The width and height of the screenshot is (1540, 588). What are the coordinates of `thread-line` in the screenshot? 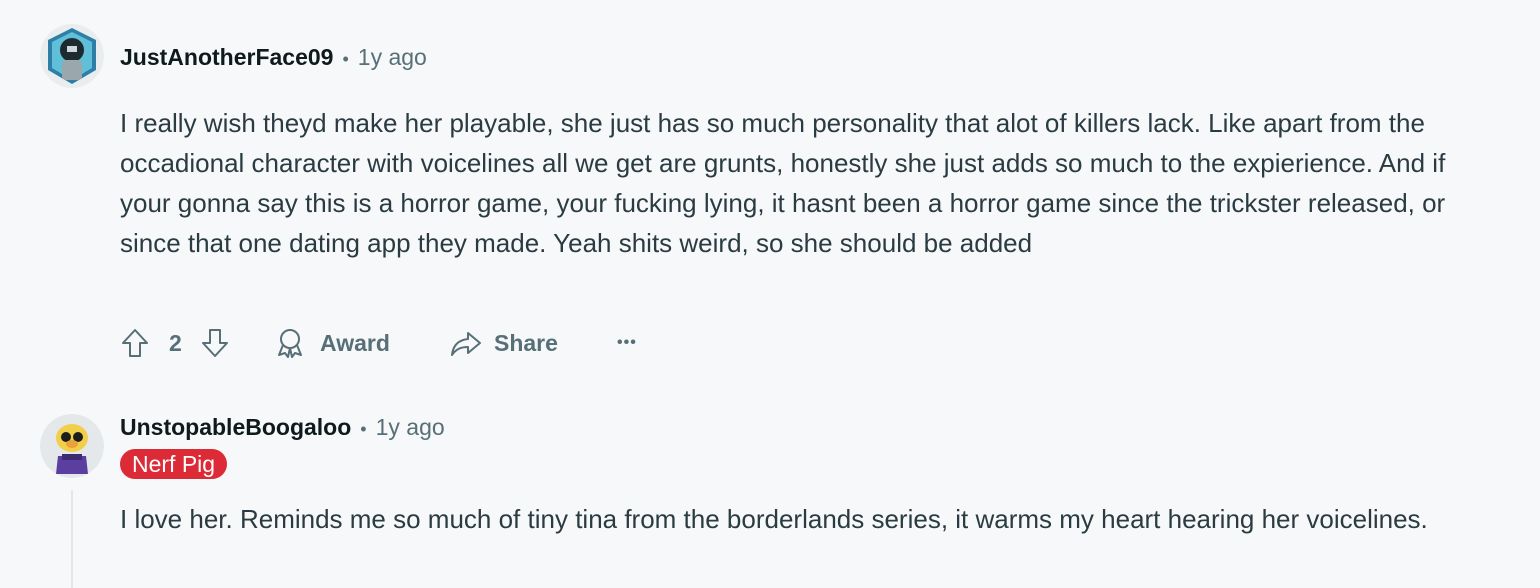 It's located at (72, 539).